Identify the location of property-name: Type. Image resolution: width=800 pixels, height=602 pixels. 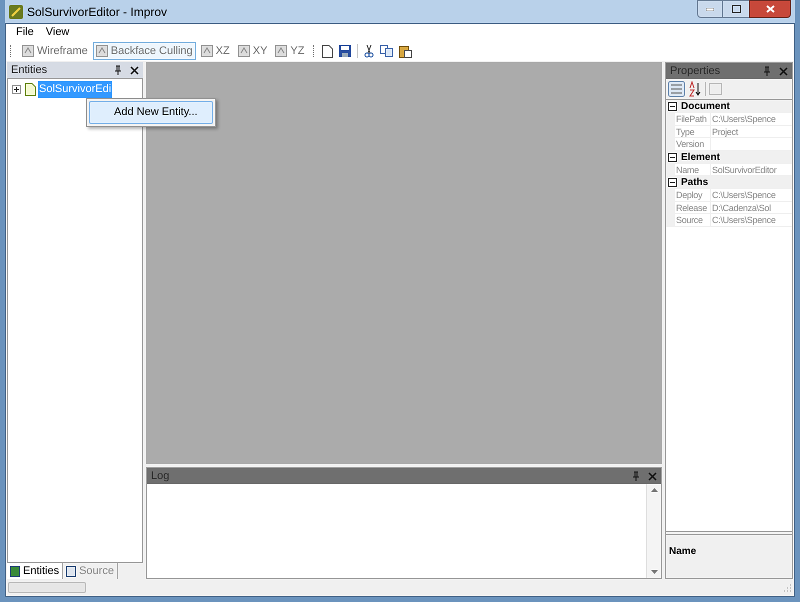
(693, 131).